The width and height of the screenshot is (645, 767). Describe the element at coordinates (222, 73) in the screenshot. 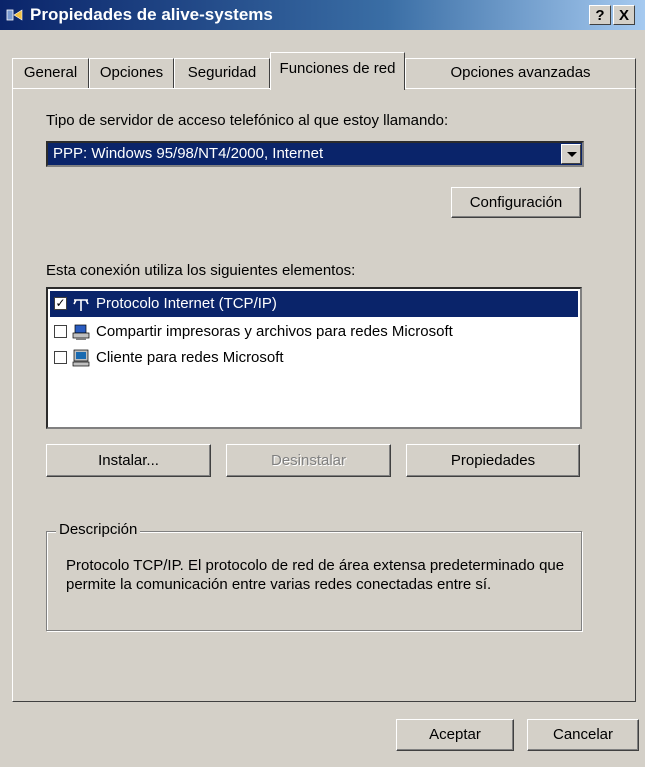

I see `tab-seguridad: Seguridad` at that location.